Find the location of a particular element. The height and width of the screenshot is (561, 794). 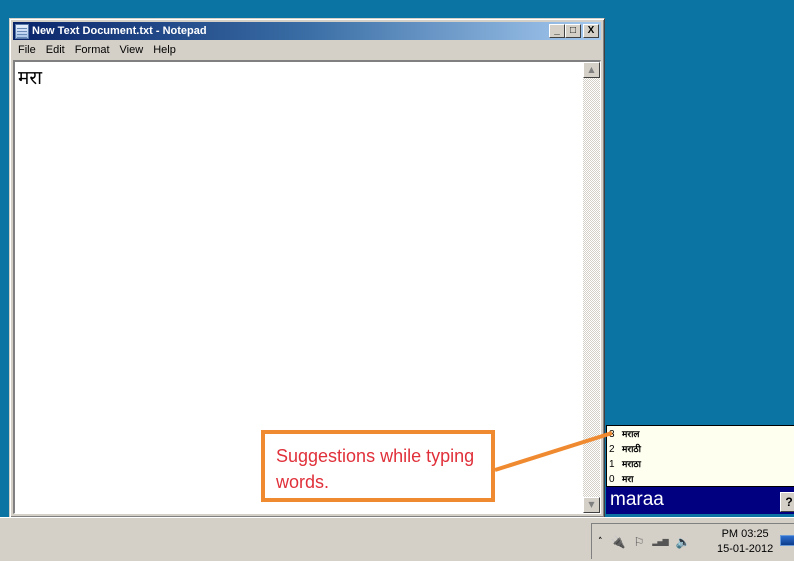

ime-composition-bar: maraa ? is located at coordinates (700, 500).